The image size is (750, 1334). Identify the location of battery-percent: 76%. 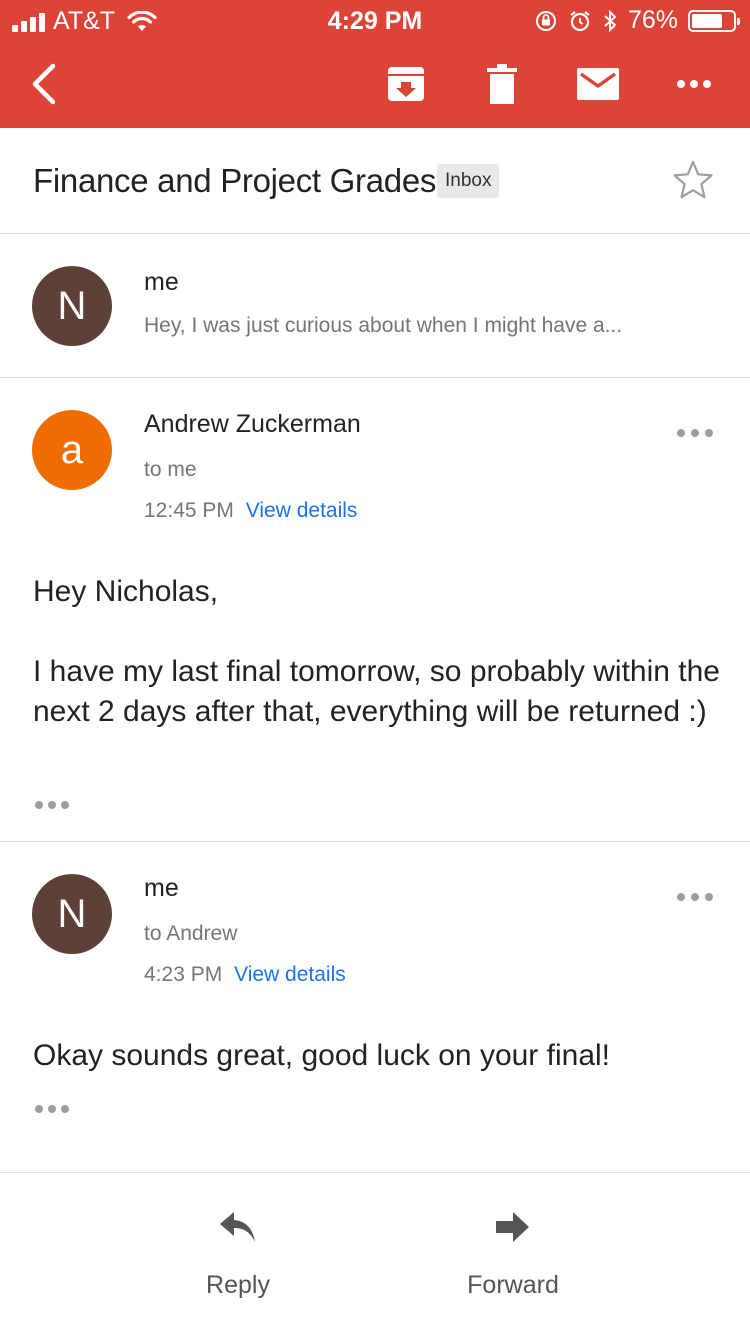
(652, 20).